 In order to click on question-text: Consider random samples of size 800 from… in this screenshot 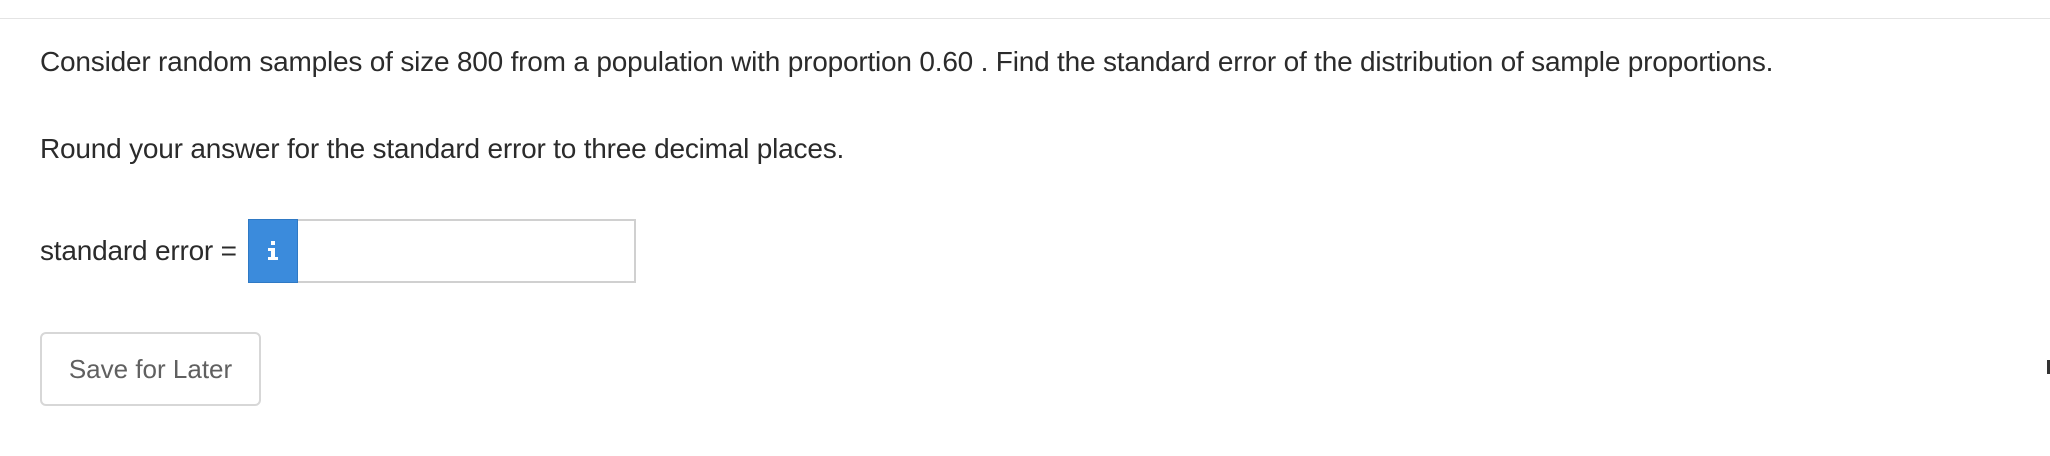, I will do `click(907, 61)`.